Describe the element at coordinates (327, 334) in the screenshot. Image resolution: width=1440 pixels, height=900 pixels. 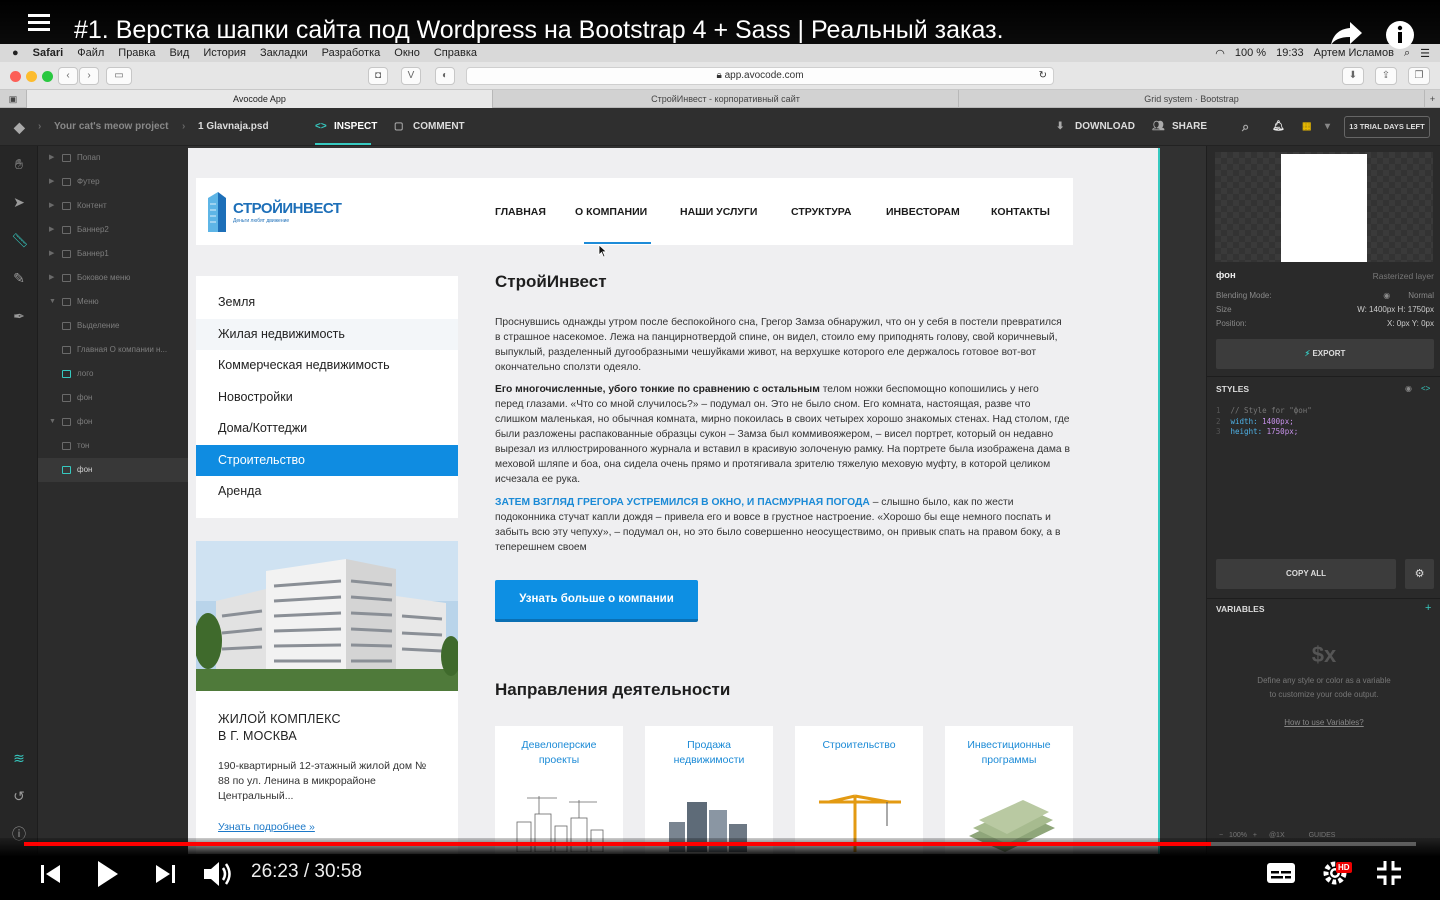
I see `side-menu-item: Жилая недвижимость` at that location.